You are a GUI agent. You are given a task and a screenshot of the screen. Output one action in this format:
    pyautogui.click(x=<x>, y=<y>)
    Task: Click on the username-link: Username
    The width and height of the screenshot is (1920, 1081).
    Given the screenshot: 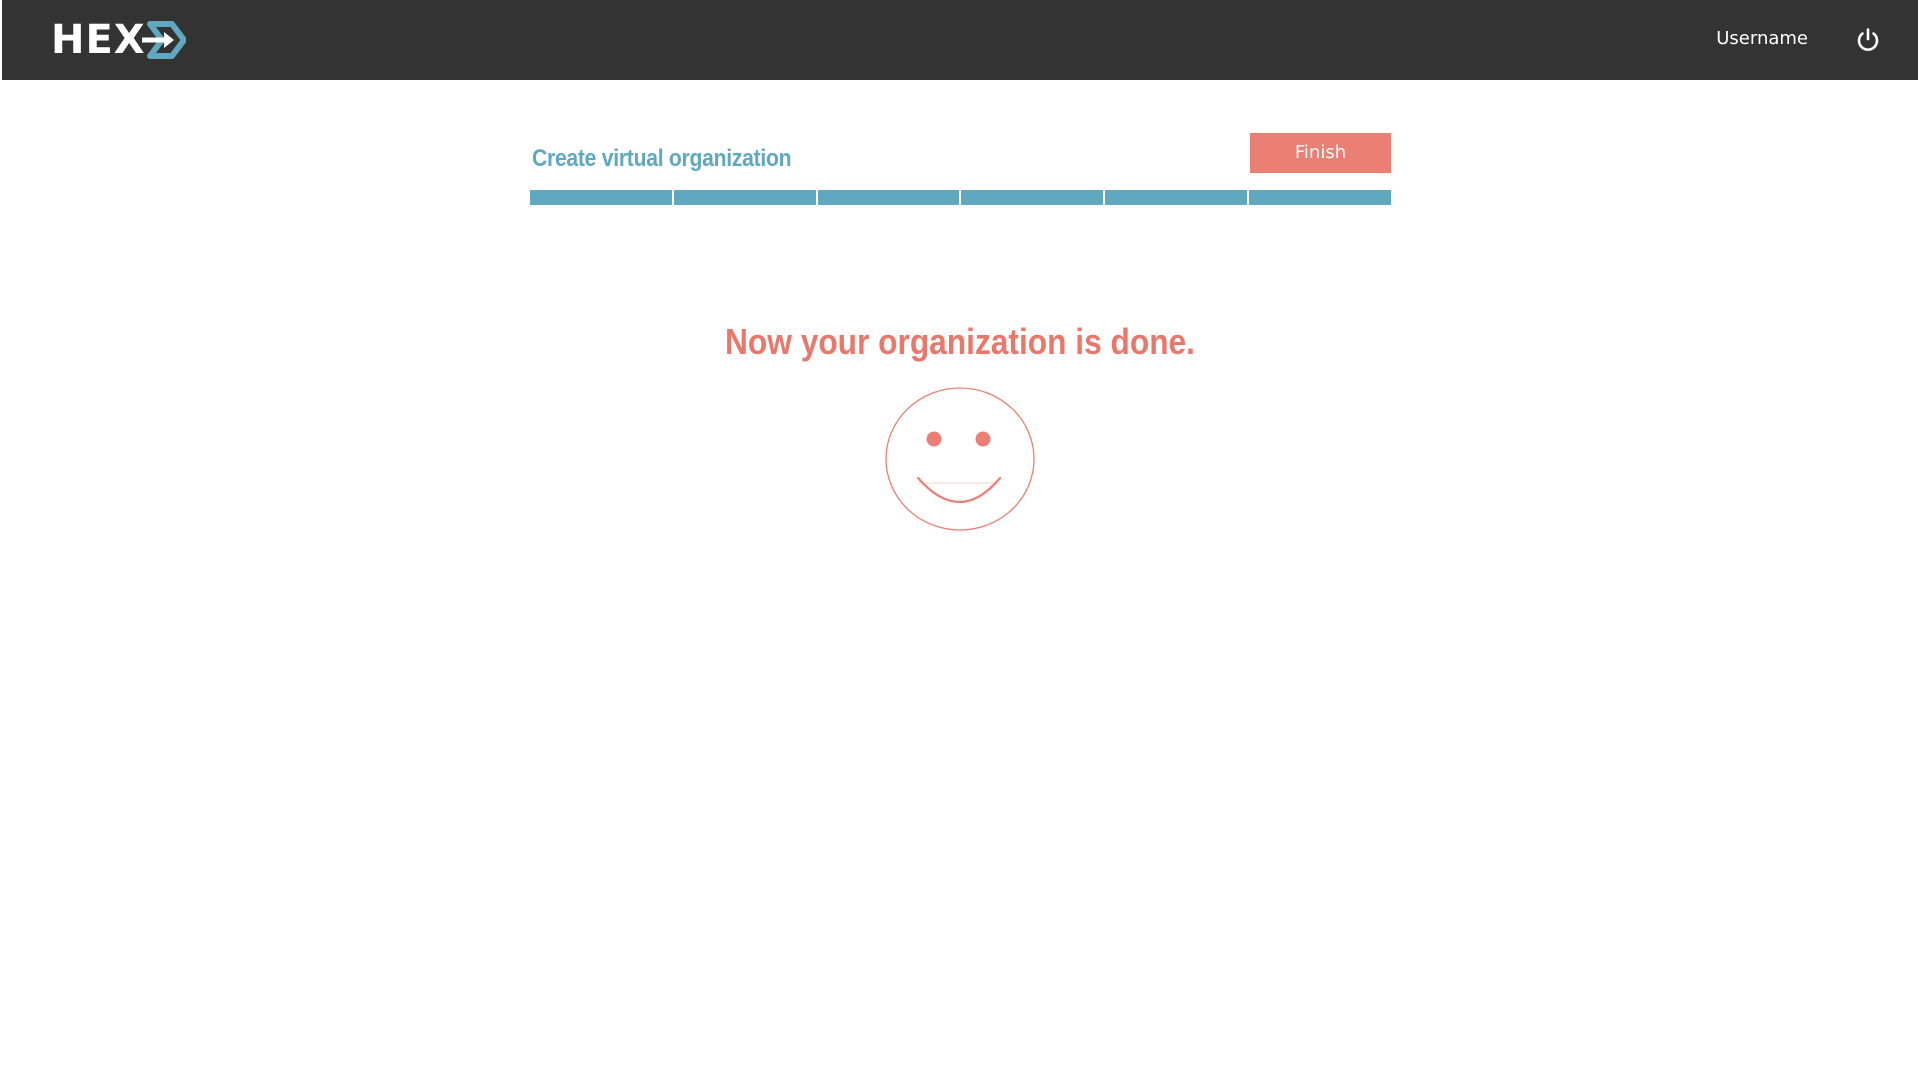 What is the action you would take?
    pyautogui.click(x=1762, y=39)
    